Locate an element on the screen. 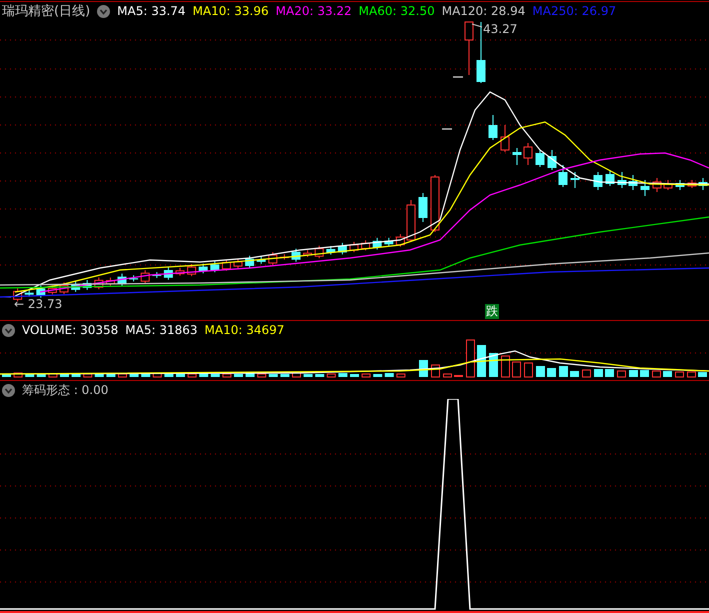 This screenshot has height=613, width=709. legend-value: MA20: 33.22 is located at coordinates (314, 11).